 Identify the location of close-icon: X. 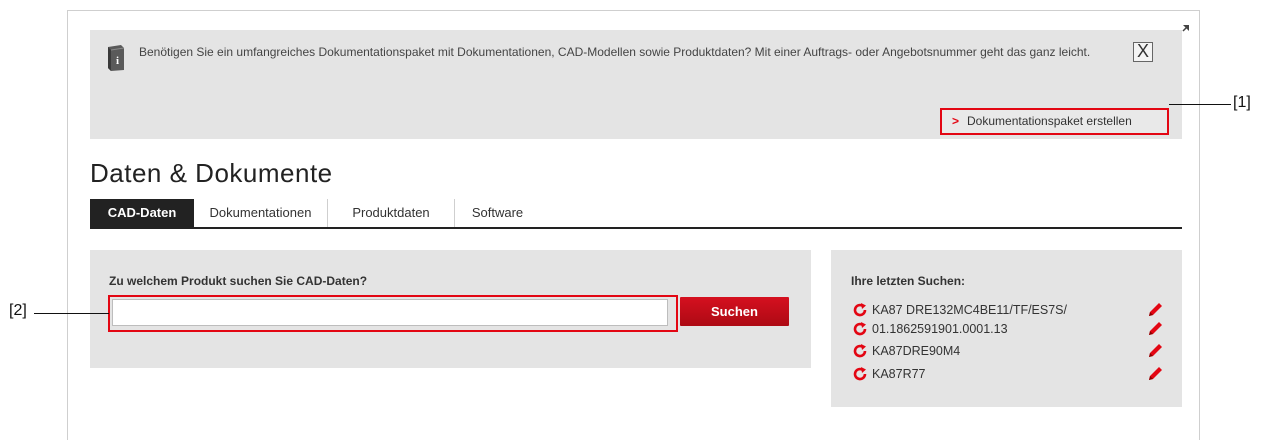
(1142, 51).